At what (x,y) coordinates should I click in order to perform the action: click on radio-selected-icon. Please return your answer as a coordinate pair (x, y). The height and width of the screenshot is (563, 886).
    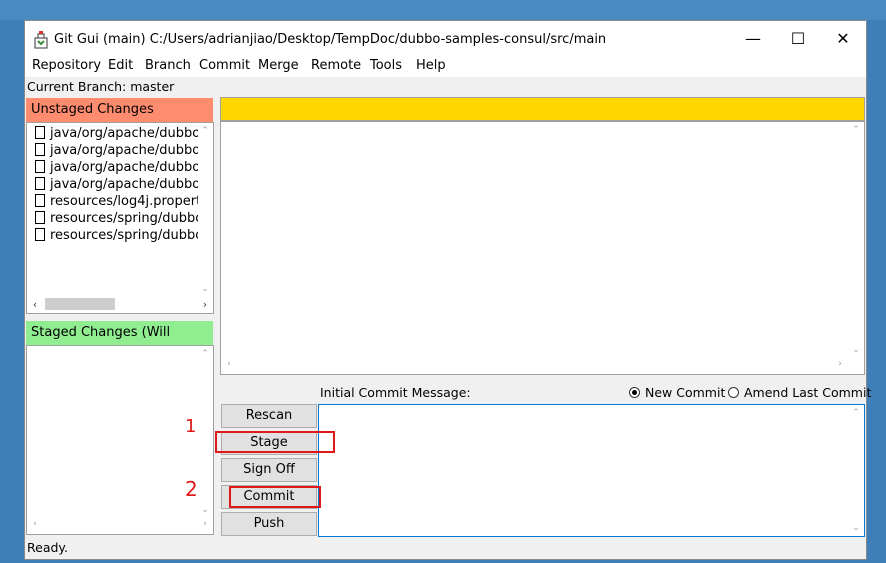
    Looking at the image, I should click on (634, 392).